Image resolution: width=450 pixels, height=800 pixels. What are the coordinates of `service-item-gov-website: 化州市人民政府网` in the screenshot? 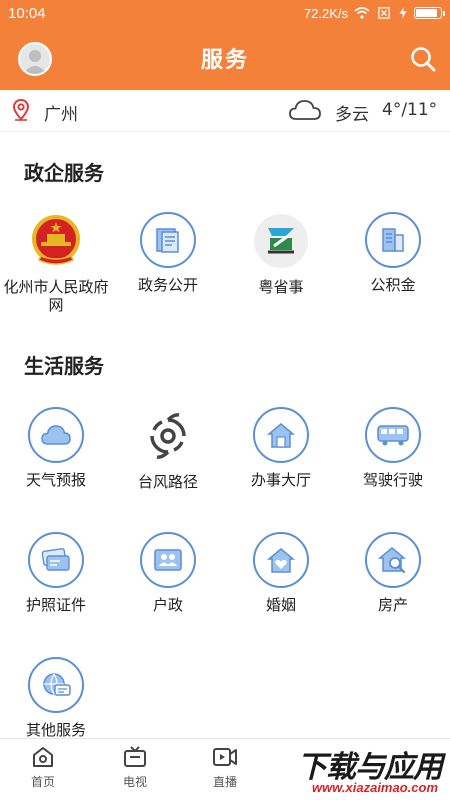 It's located at (56, 263).